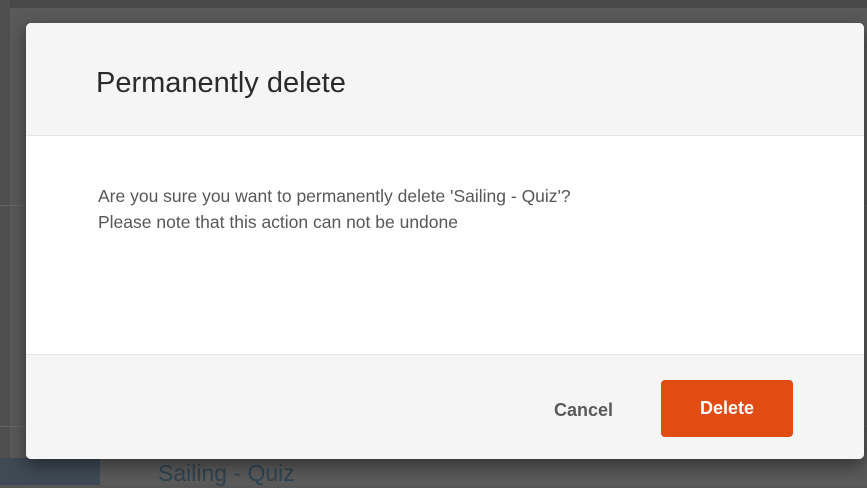 The image size is (867, 488). What do you see at coordinates (221, 83) in the screenshot?
I see `dialog-title: Permanently delete` at bounding box center [221, 83].